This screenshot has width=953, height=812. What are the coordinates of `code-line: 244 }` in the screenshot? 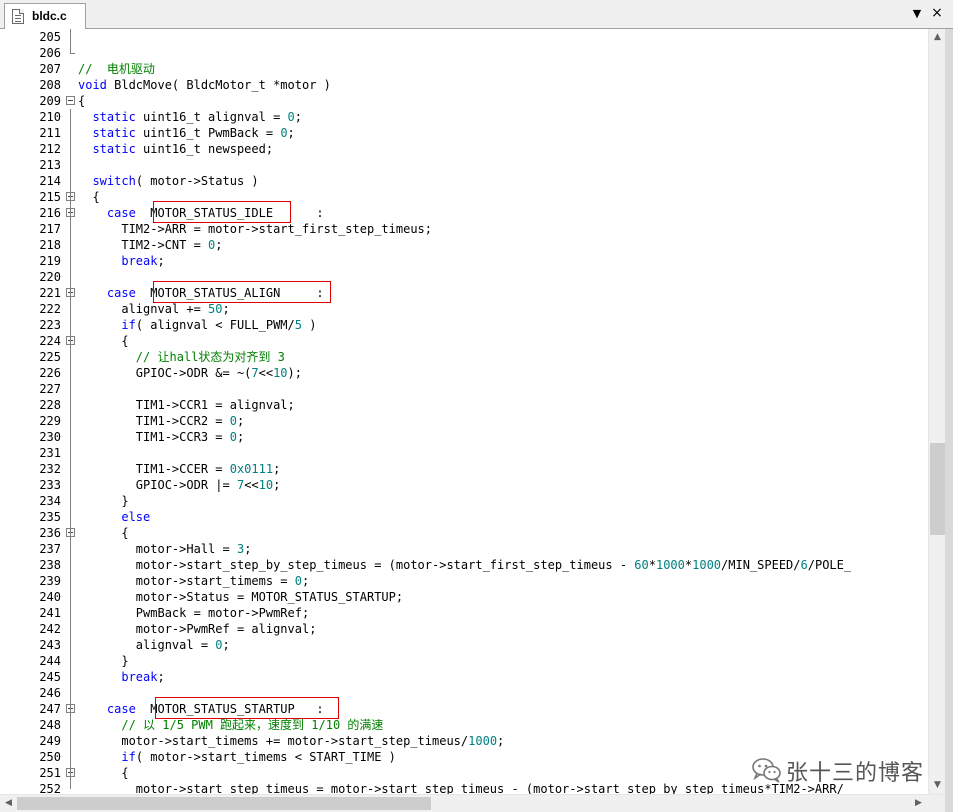 It's located at (464, 661).